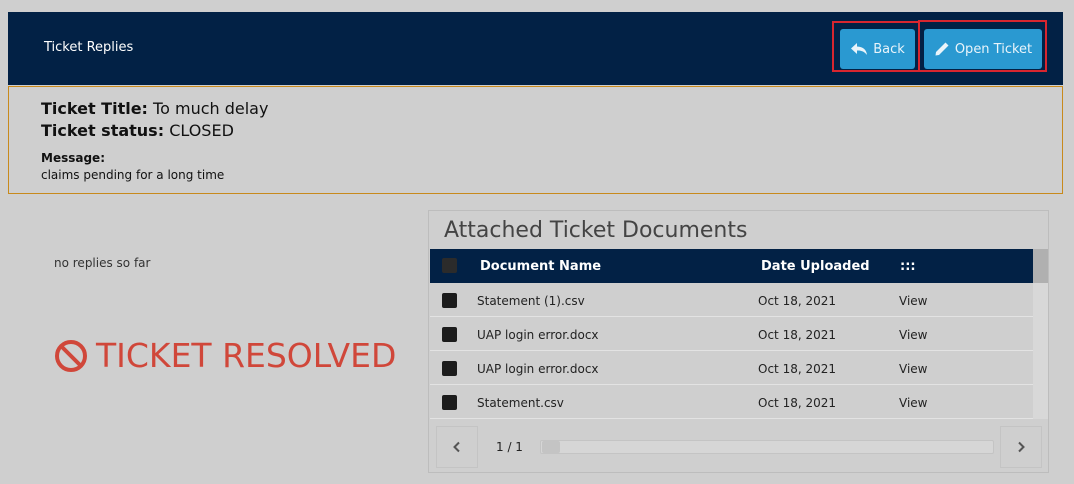 Image resolution: width=1074 pixels, height=484 pixels. I want to click on page-title: Ticket Replies, so click(89, 47).